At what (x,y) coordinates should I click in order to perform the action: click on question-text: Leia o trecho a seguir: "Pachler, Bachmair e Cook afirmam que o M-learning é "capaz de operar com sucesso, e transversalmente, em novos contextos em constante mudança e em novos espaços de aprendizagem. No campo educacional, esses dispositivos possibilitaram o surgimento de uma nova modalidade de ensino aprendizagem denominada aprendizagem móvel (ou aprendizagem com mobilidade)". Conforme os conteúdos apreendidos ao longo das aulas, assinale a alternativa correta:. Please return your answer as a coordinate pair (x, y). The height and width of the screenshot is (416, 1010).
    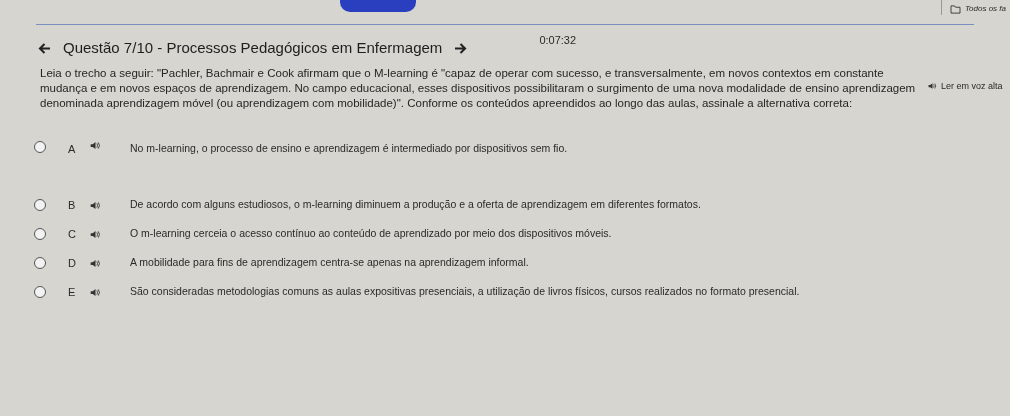
    Looking at the image, I should click on (478, 88).